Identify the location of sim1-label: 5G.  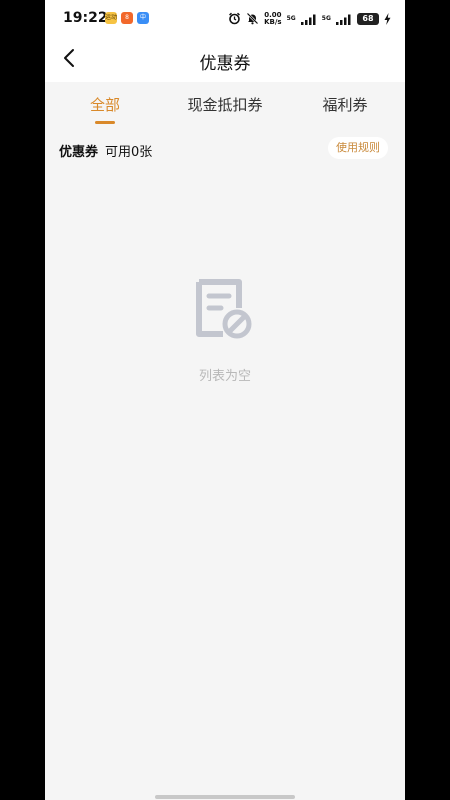
(291, 18).